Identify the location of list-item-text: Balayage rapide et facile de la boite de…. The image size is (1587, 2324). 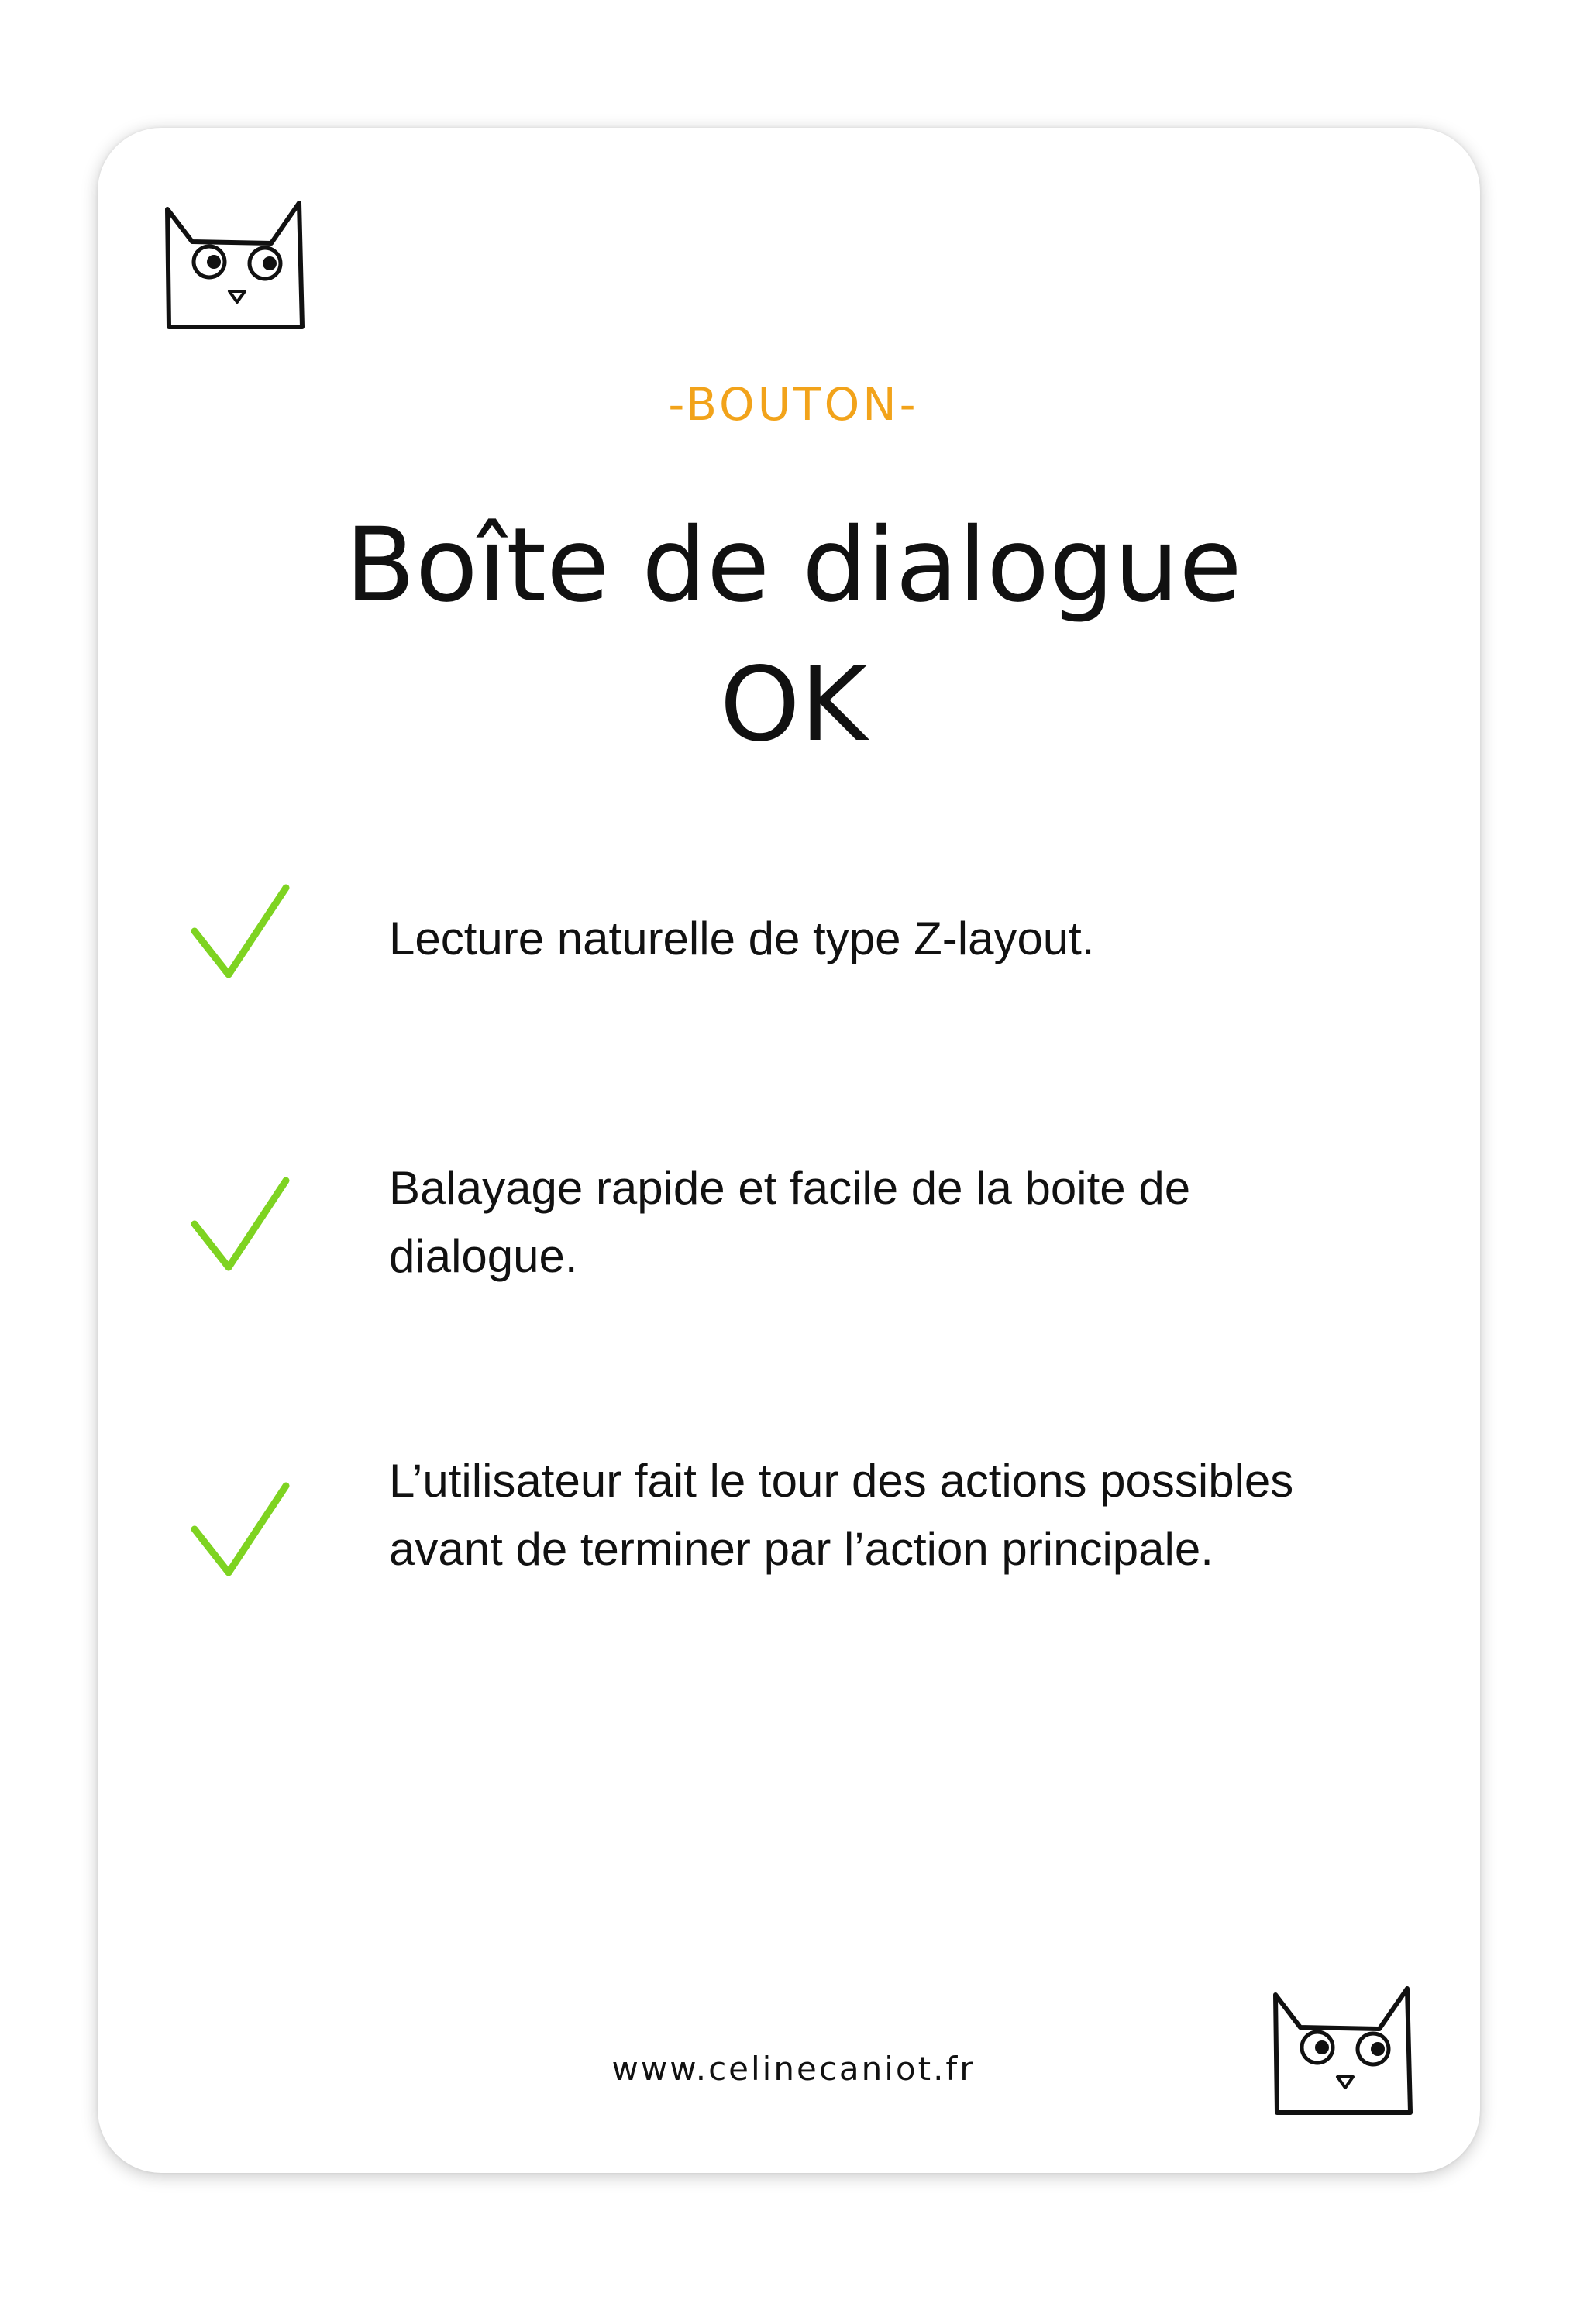
(790, 1222).